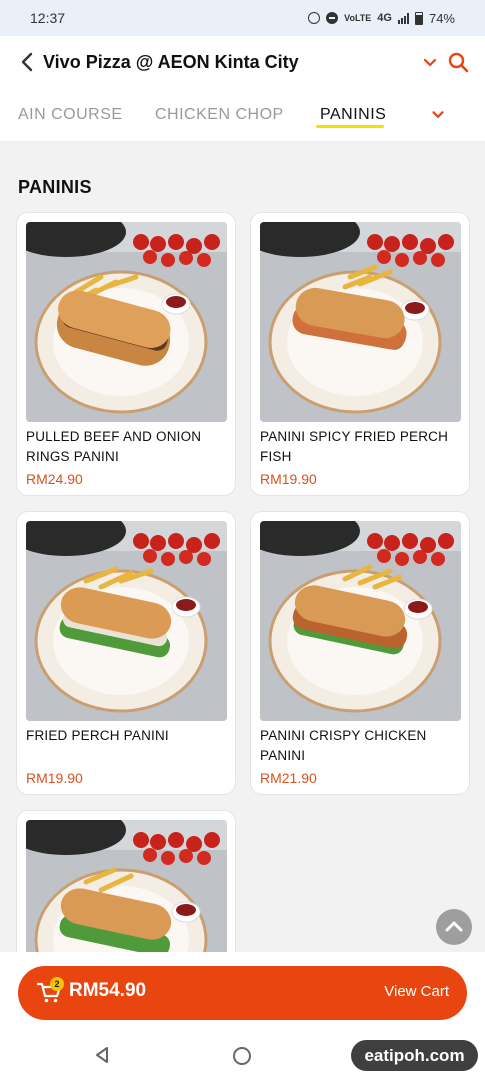 This screenshot has width=485, height=1080. What do you see at coordinates (48, 18) in the screenshot?
I see `status-time: 12:37` at bounding box center [48, 18].